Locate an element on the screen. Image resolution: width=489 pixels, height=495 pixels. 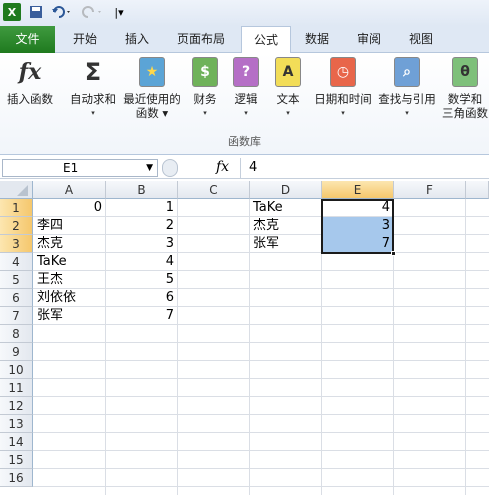
tab-page-layout: 页面布局 is located at coordinates (201, 39).